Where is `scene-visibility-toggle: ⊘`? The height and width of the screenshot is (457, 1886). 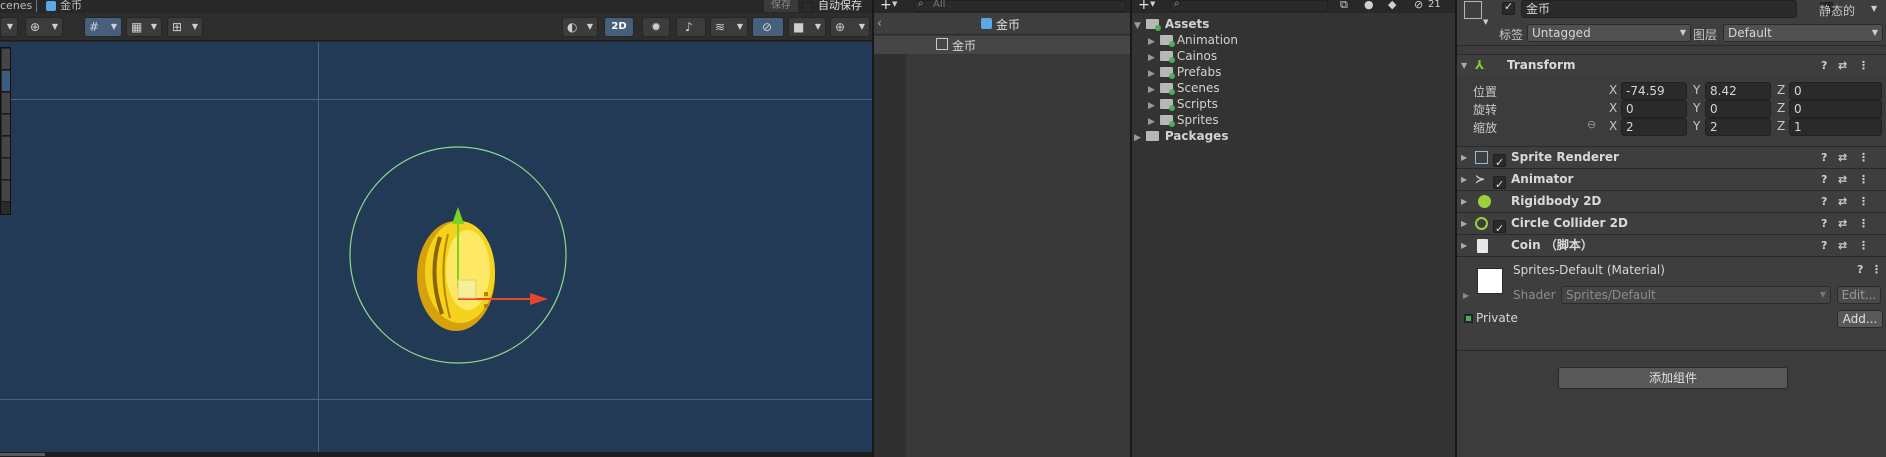
scene-visibility-toggle: ⊘ is located at coordinates (768, 27).